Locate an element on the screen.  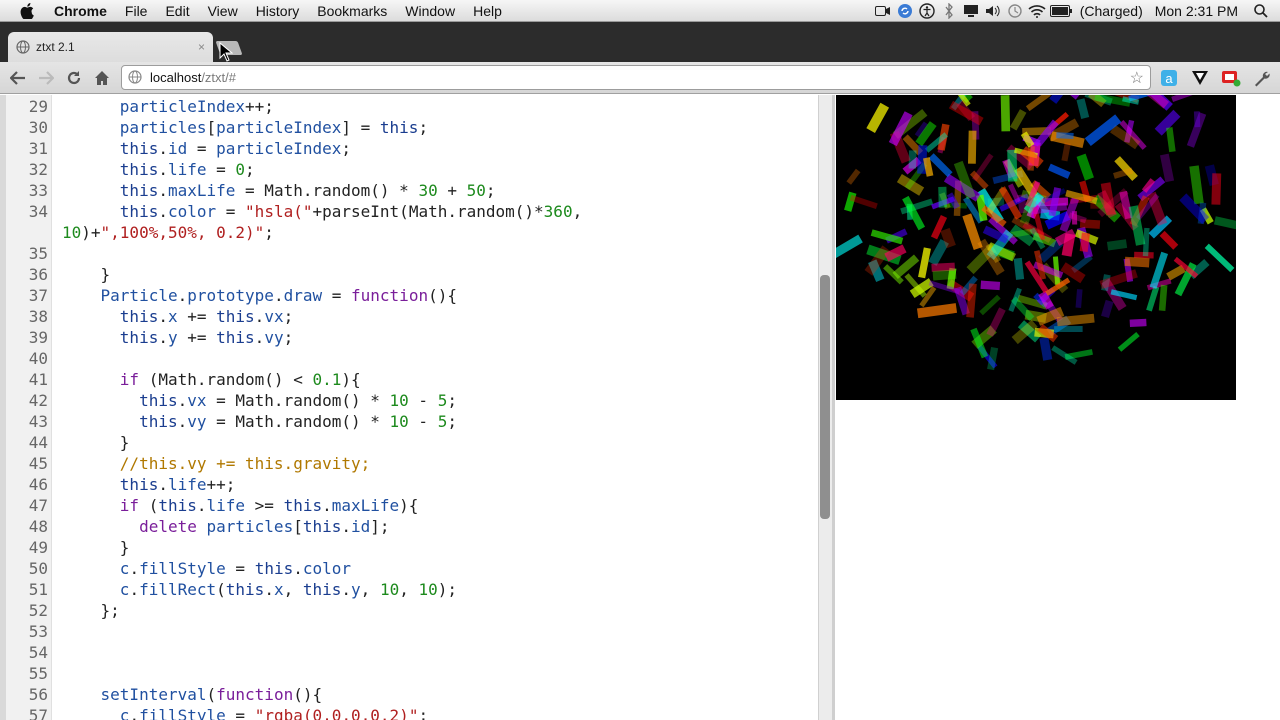
bookmark-star-icon: ☆ is located at coordinates (1137, 78).